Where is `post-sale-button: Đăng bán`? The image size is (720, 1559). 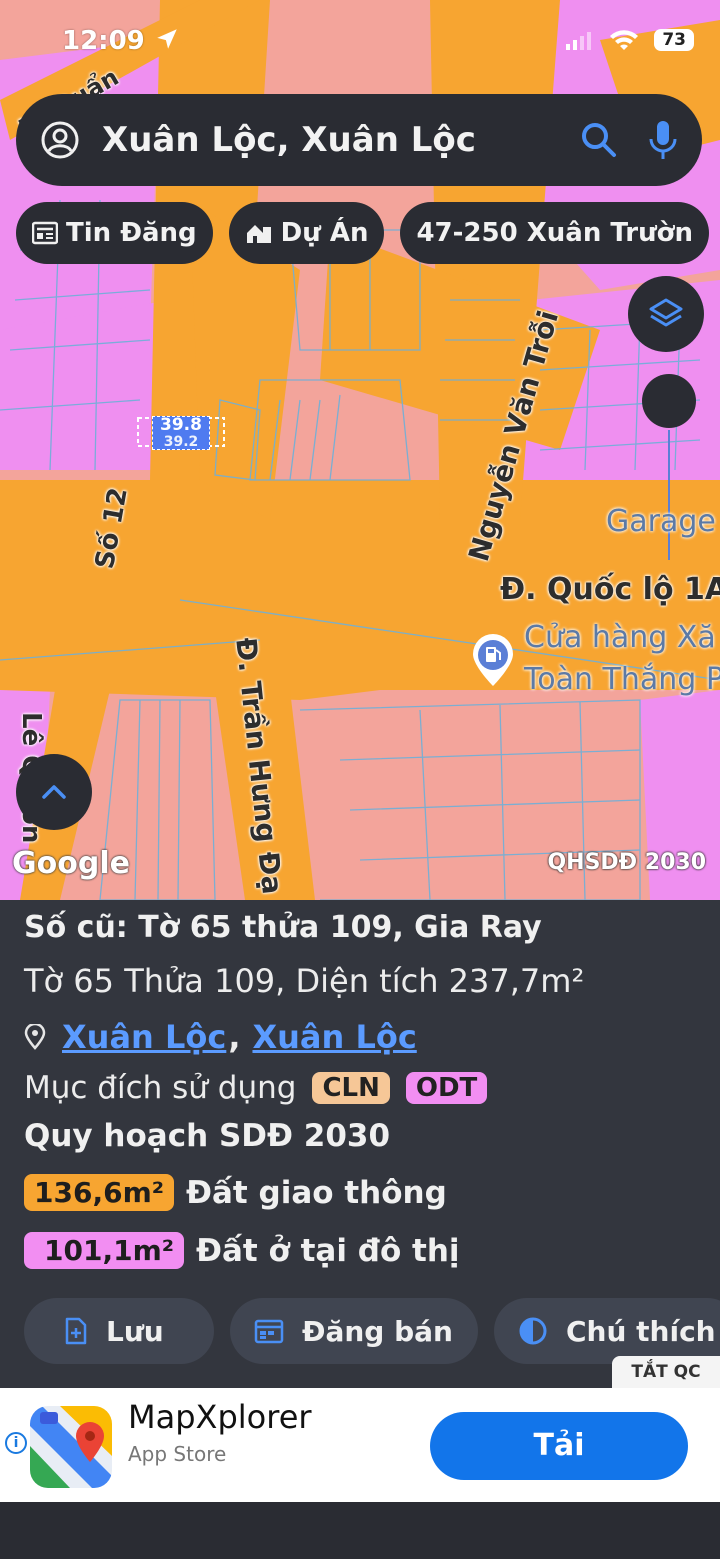 post-sale-button: Đăng bán is located at coordinates (354, 1331).